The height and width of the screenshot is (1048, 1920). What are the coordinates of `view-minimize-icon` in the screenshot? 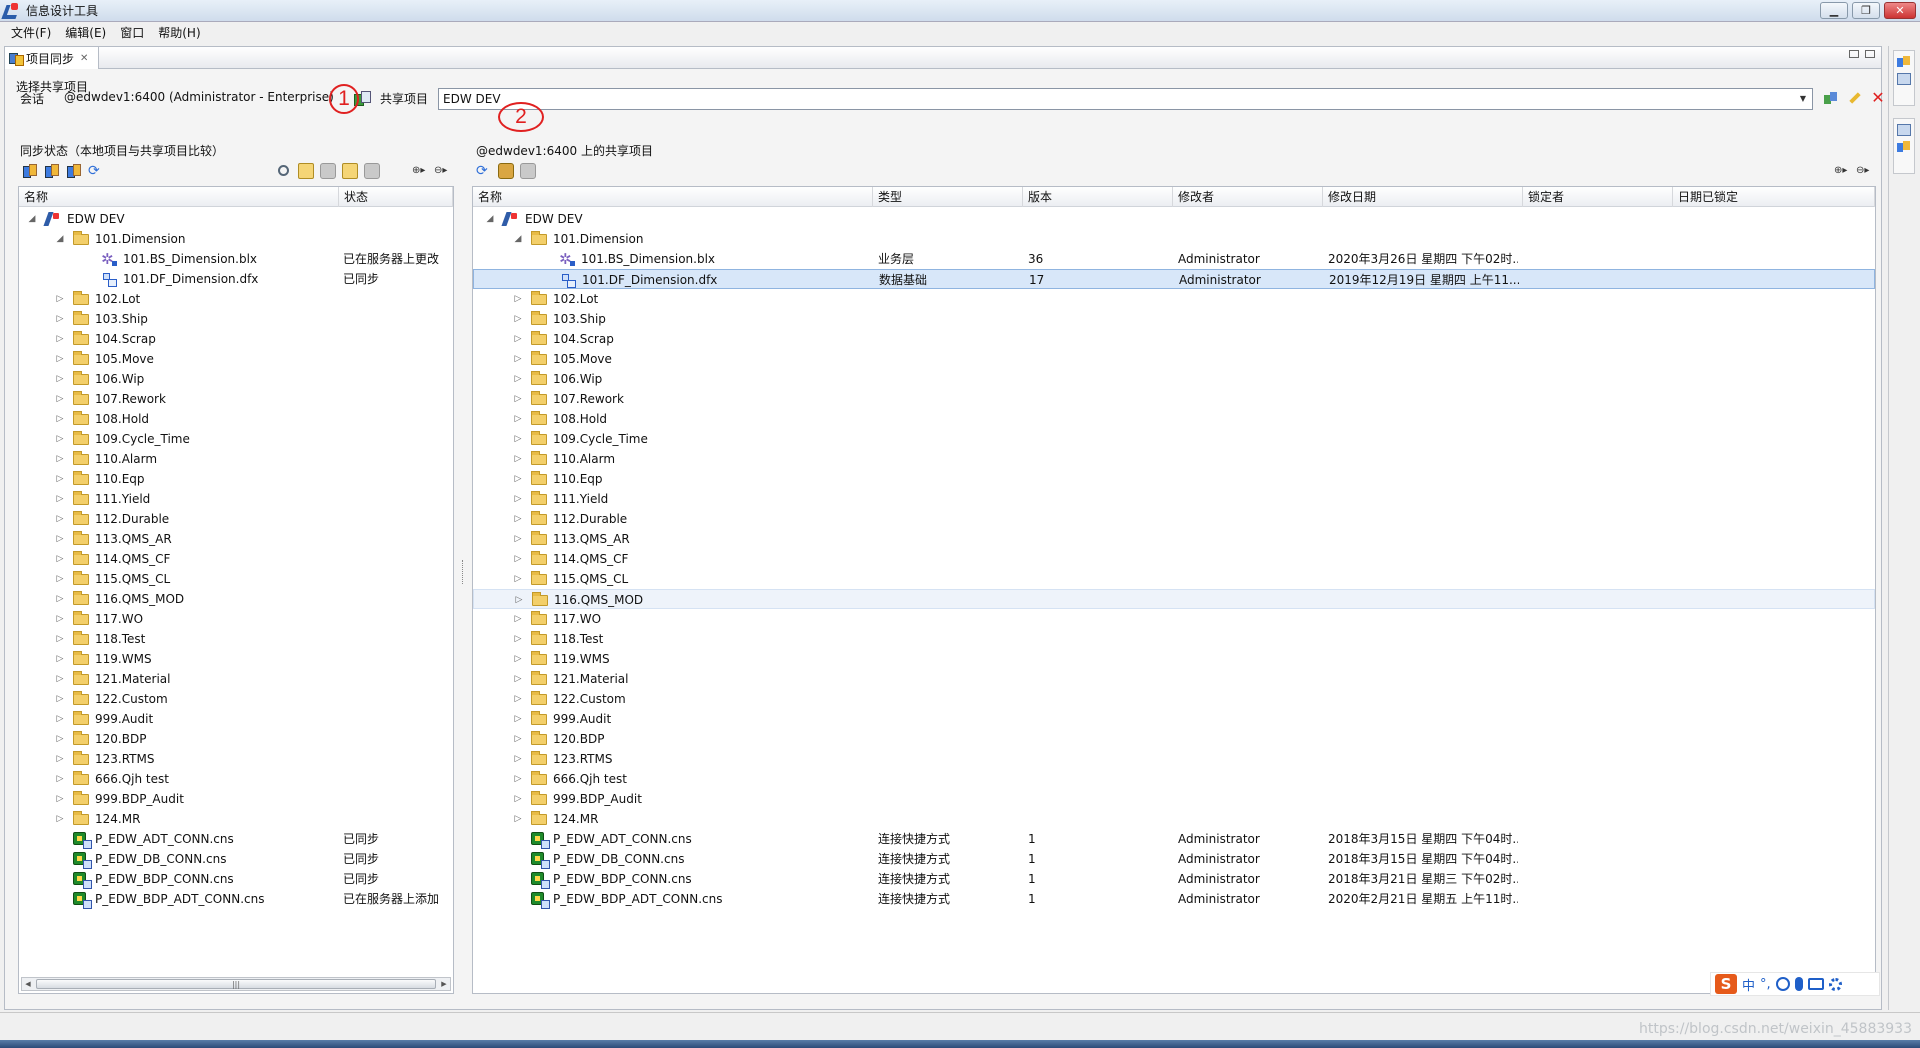 It's located at (1854, 54).